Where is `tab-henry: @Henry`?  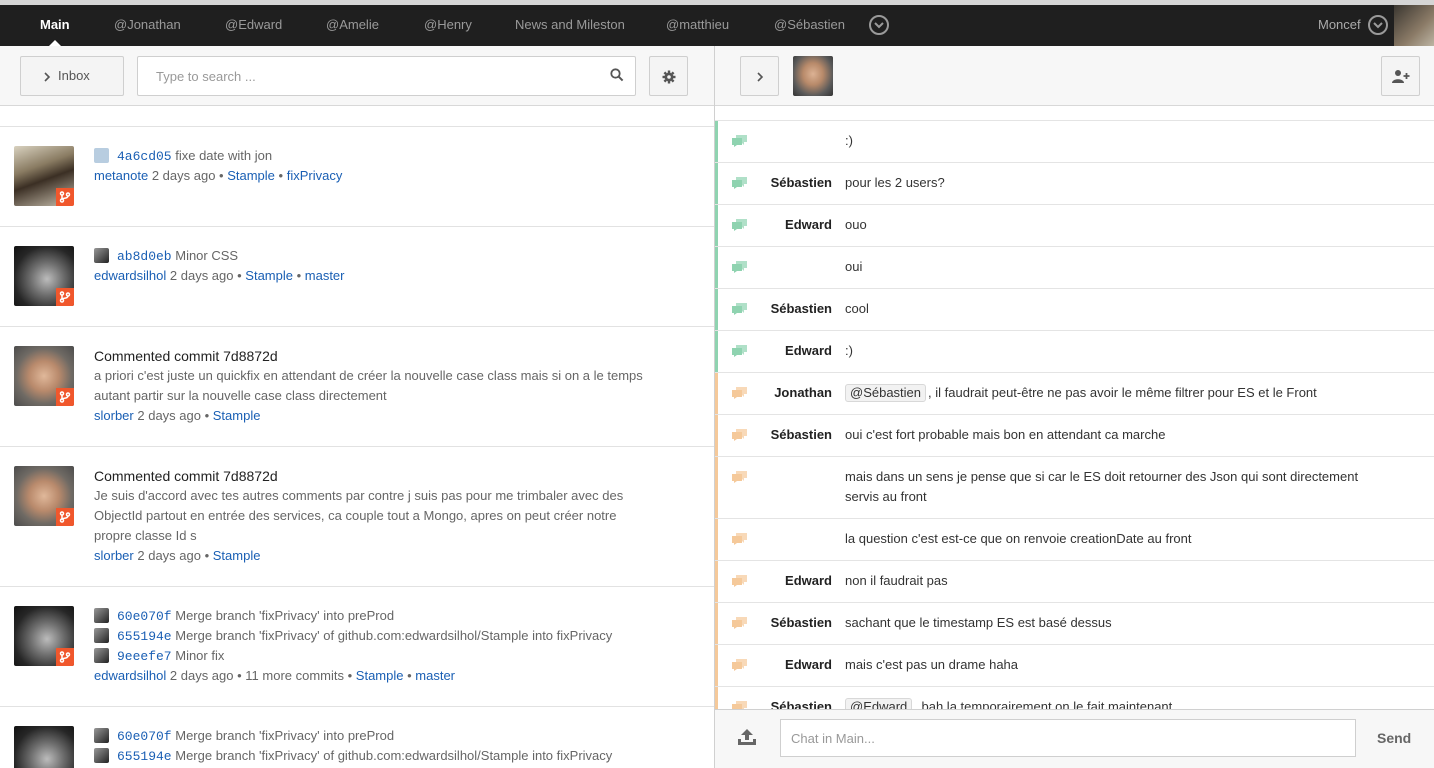
tab-henry: @Henry is located at coordinates (448, 25).